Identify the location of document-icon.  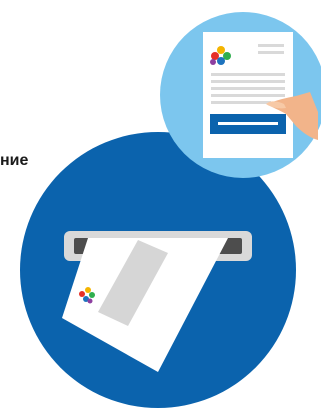
(248, 95).